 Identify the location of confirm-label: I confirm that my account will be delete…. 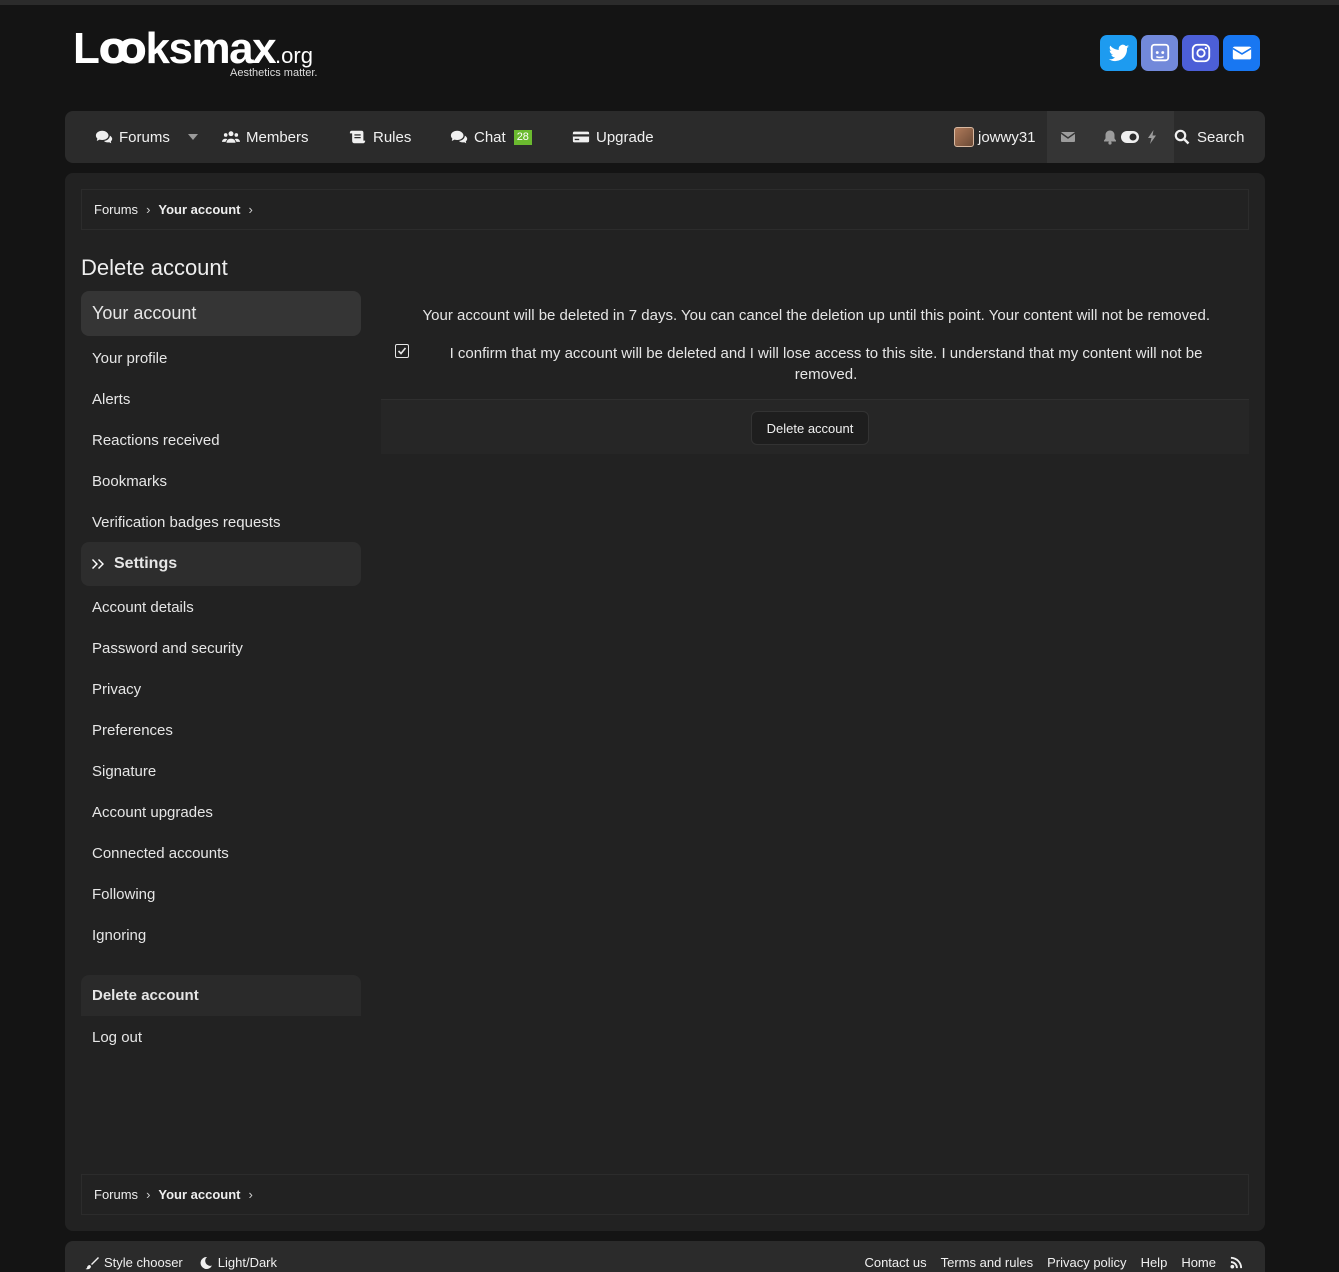
(826, 364).